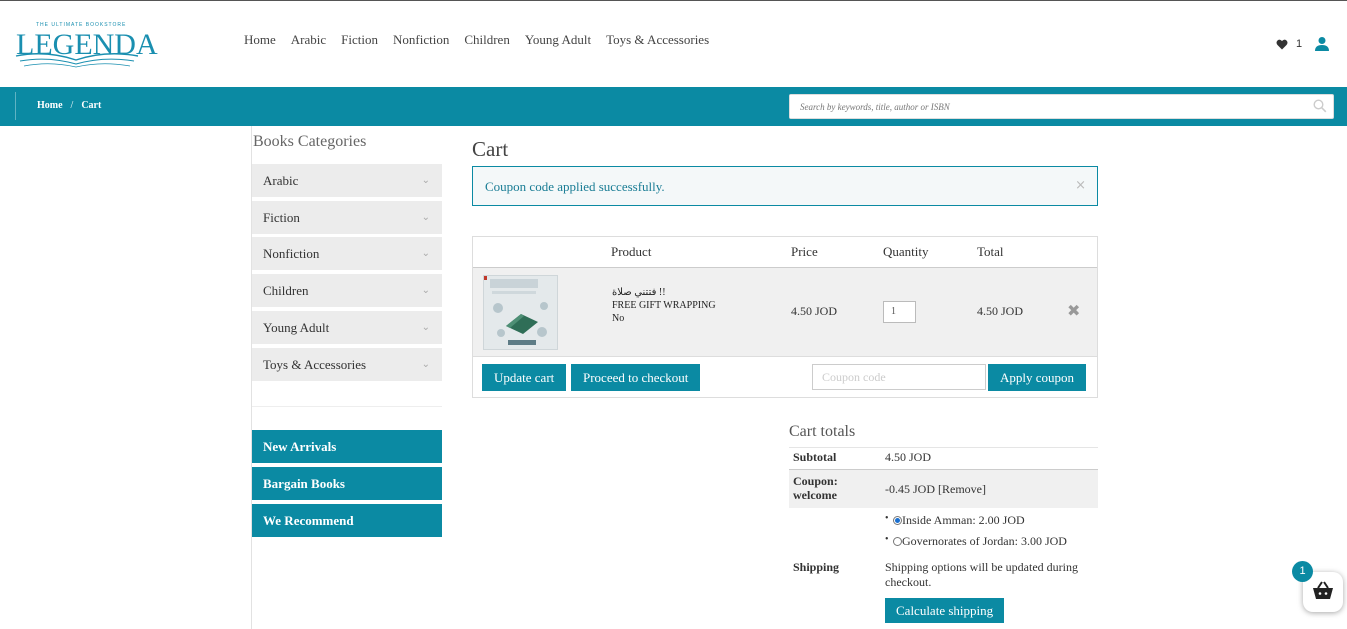  What do you see at coordinates (899, 312) in the screenshot?
I see `quantity-input: 1` at bounding box center [899, 312].